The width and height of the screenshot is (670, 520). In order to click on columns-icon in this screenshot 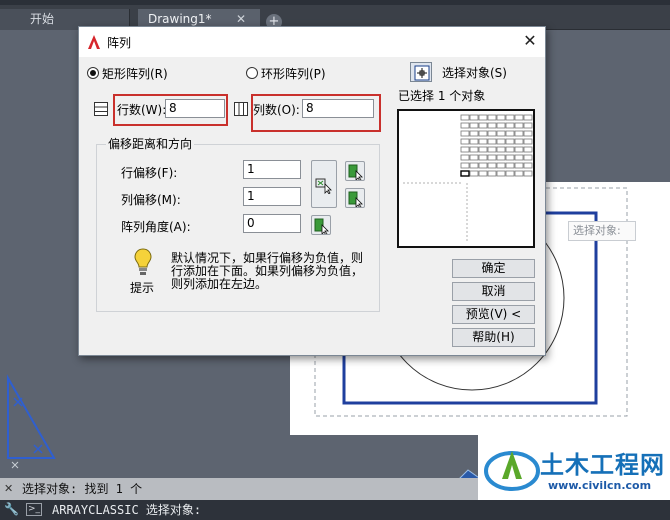, I will do `click(241, 109)`.